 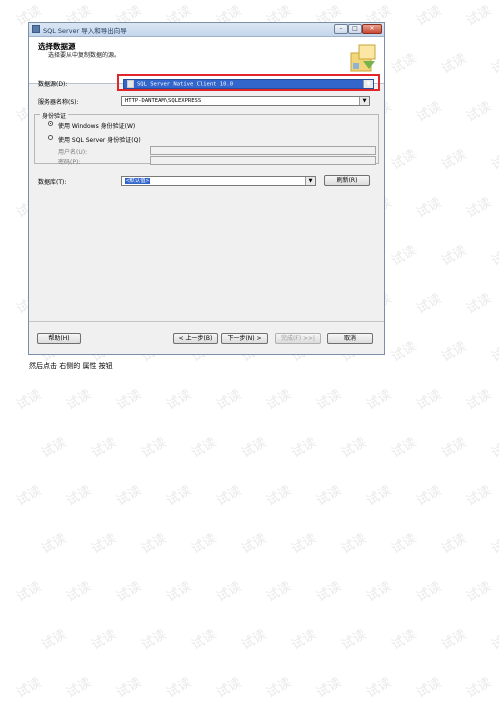 What do you see at coordinates (248, 84) in the screenshot?
I see `datasource-select: SQL Server Native Client 10.0 ▼` at bounding box center [248, 84].